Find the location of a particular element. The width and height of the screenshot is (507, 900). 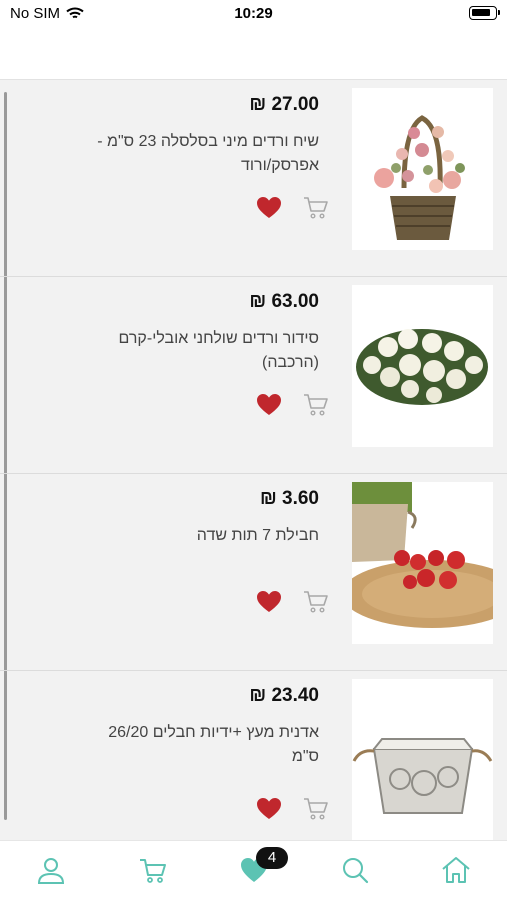

product-title: אדנית מעץ +ידיות חבלים 26/20 ס"מ is located at coordinates (204, 745).